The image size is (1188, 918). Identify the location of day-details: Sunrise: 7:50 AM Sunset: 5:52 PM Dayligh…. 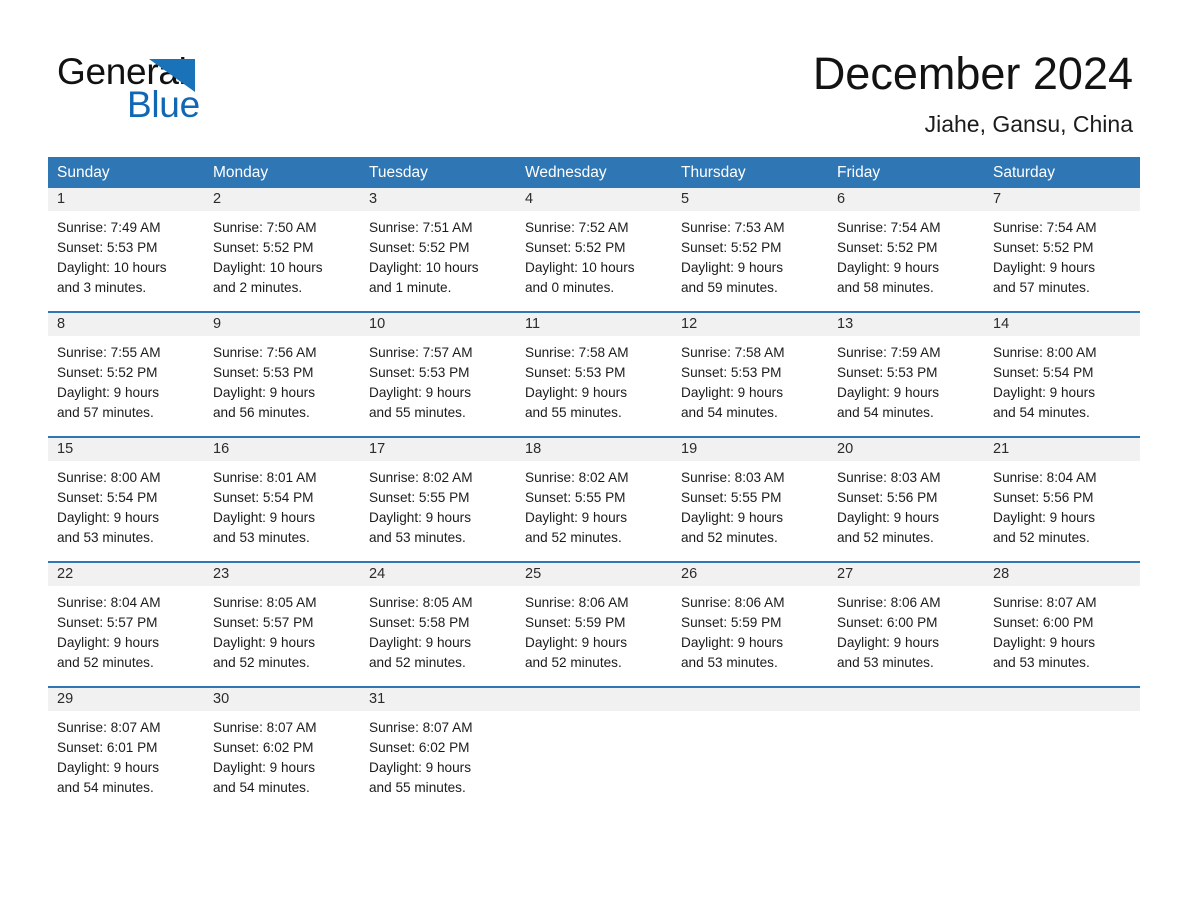
(282, 254).